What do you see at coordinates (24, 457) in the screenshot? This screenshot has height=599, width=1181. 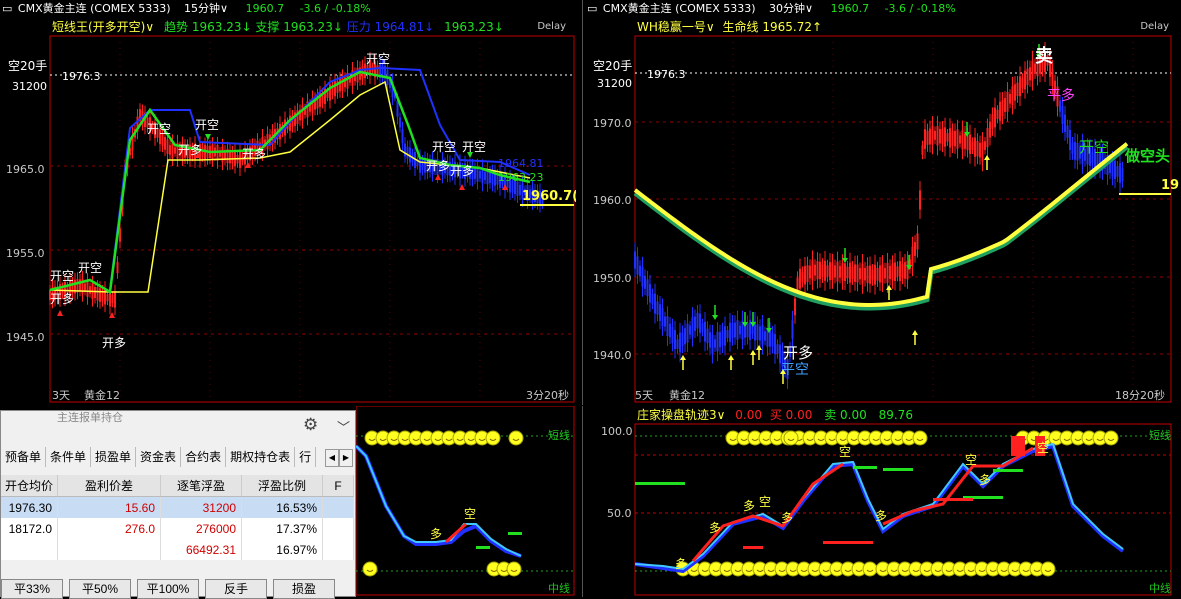 I see `tab-prepare: 预备单` at bounding box center [24, 457].